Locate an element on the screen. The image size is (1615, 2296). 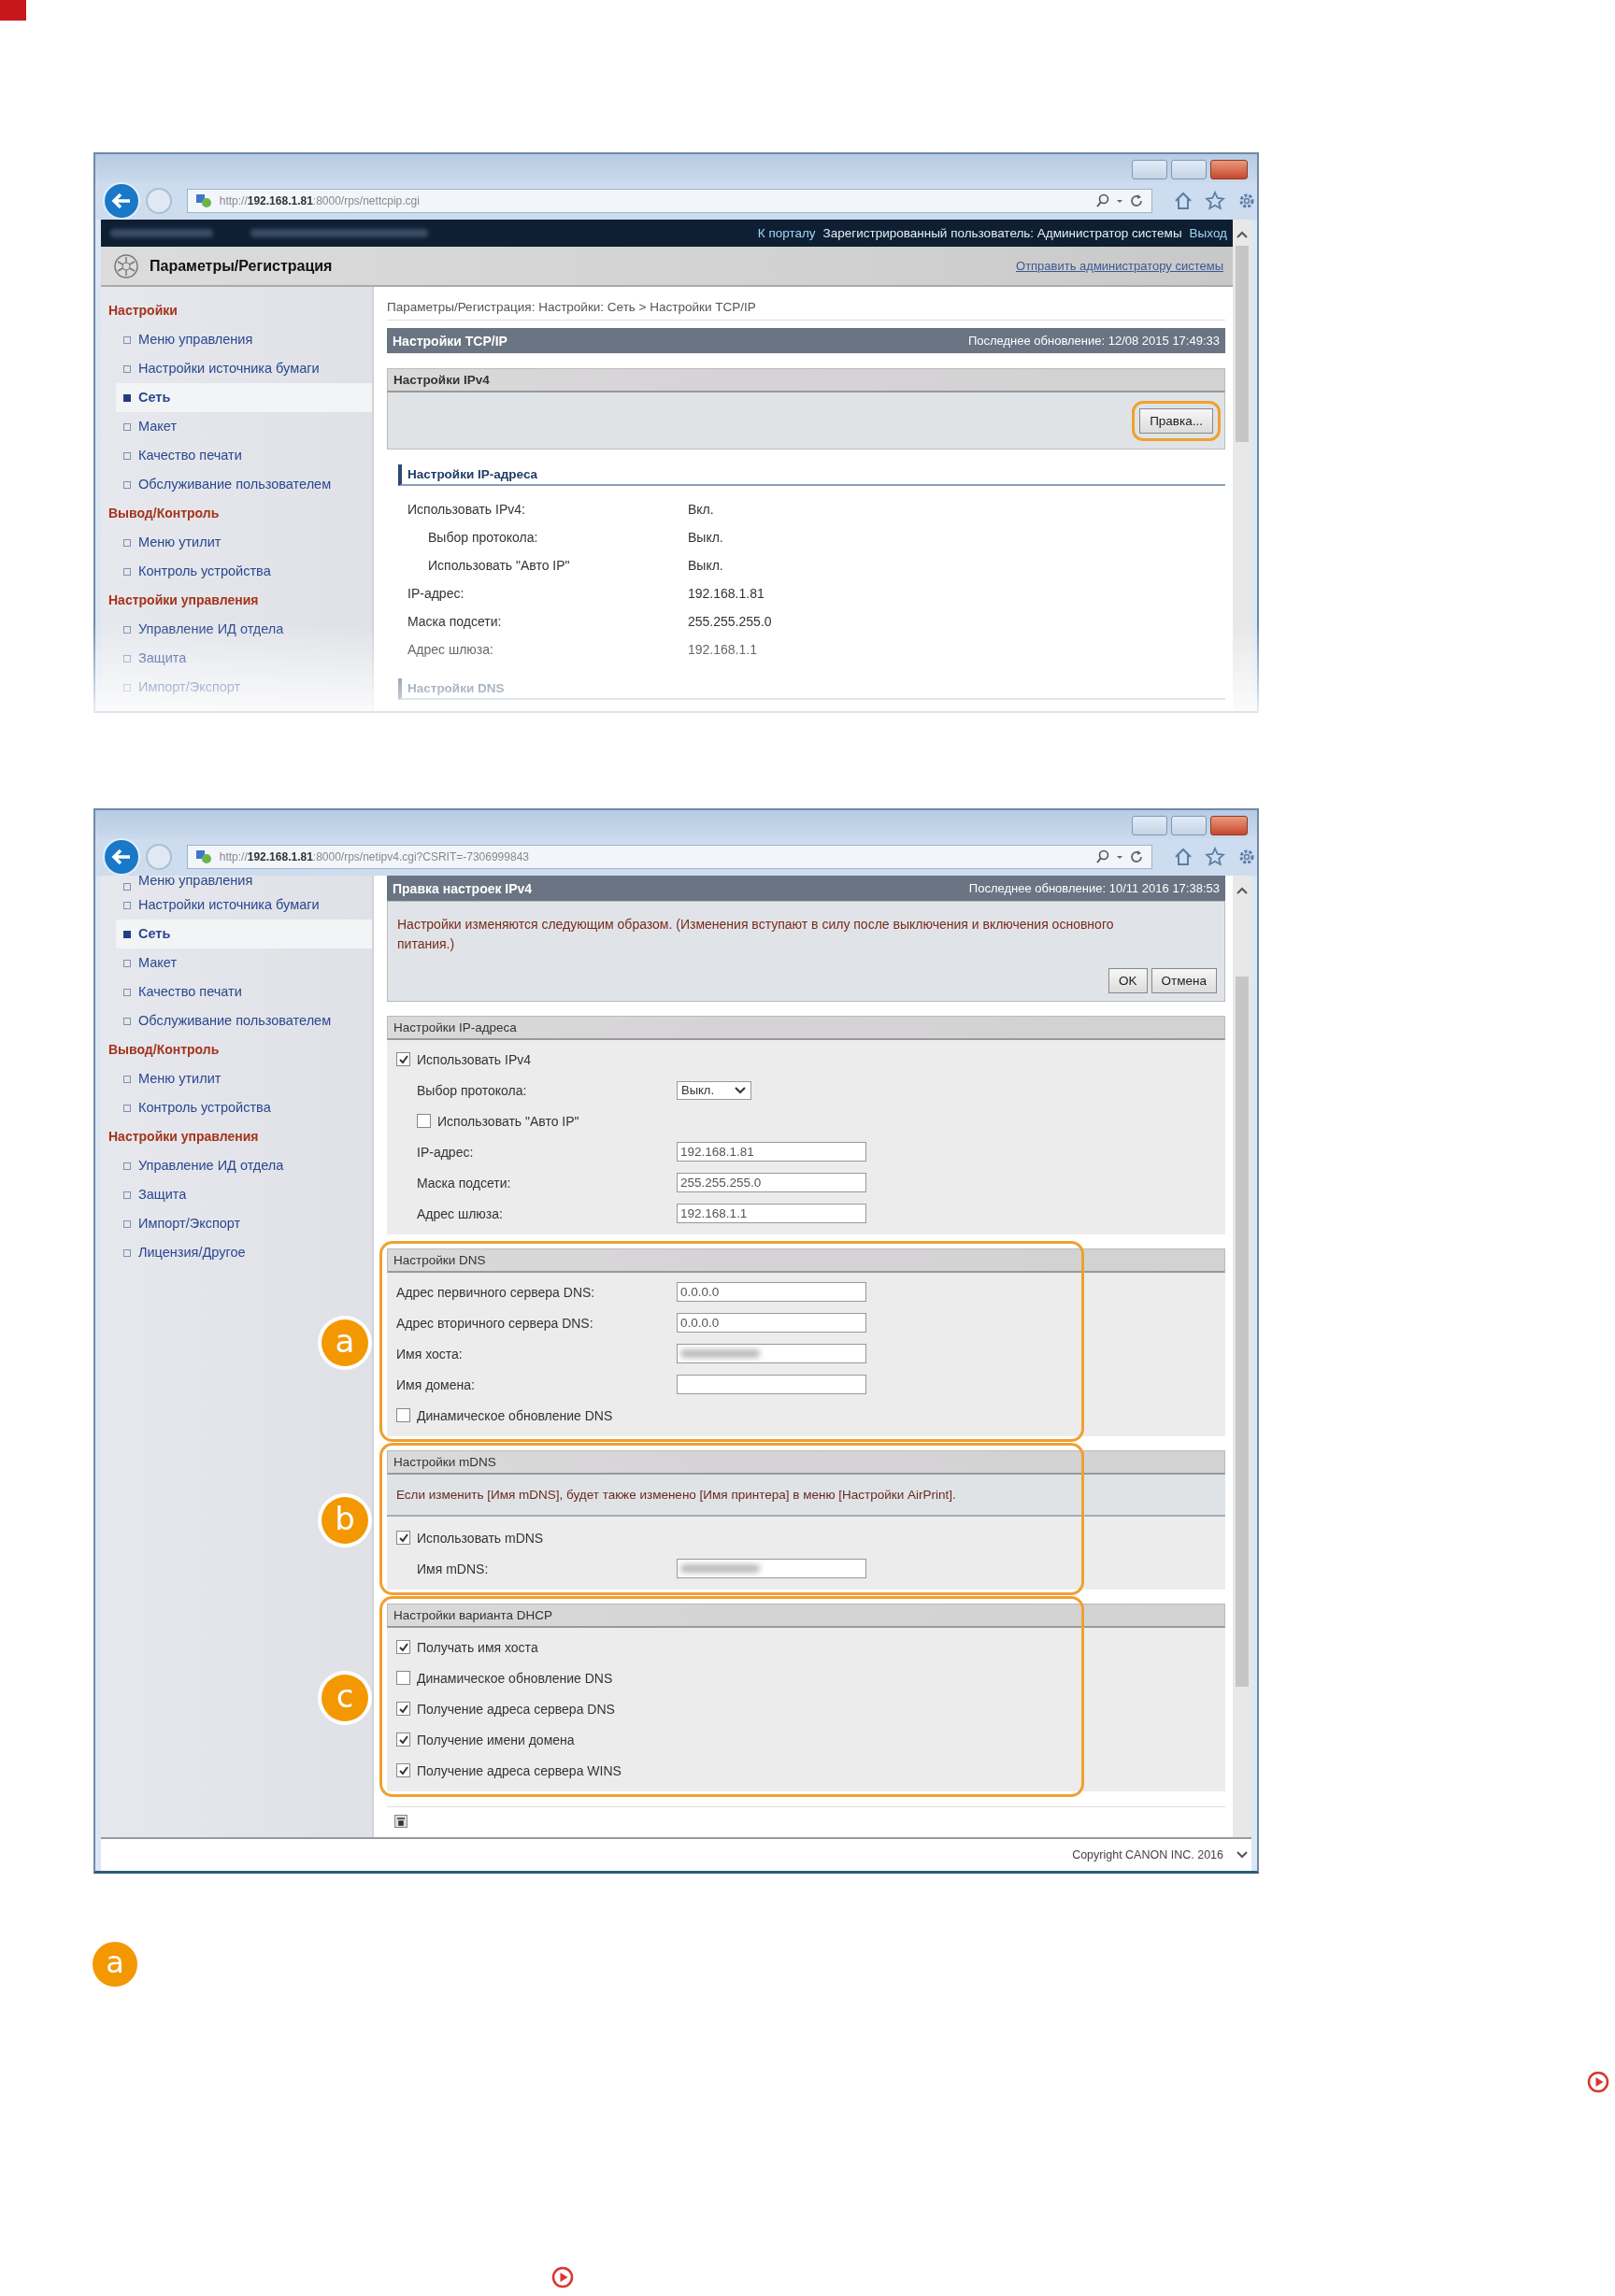
panel-title: Правка настроек IPv4 is located at coordinates (463, 888).